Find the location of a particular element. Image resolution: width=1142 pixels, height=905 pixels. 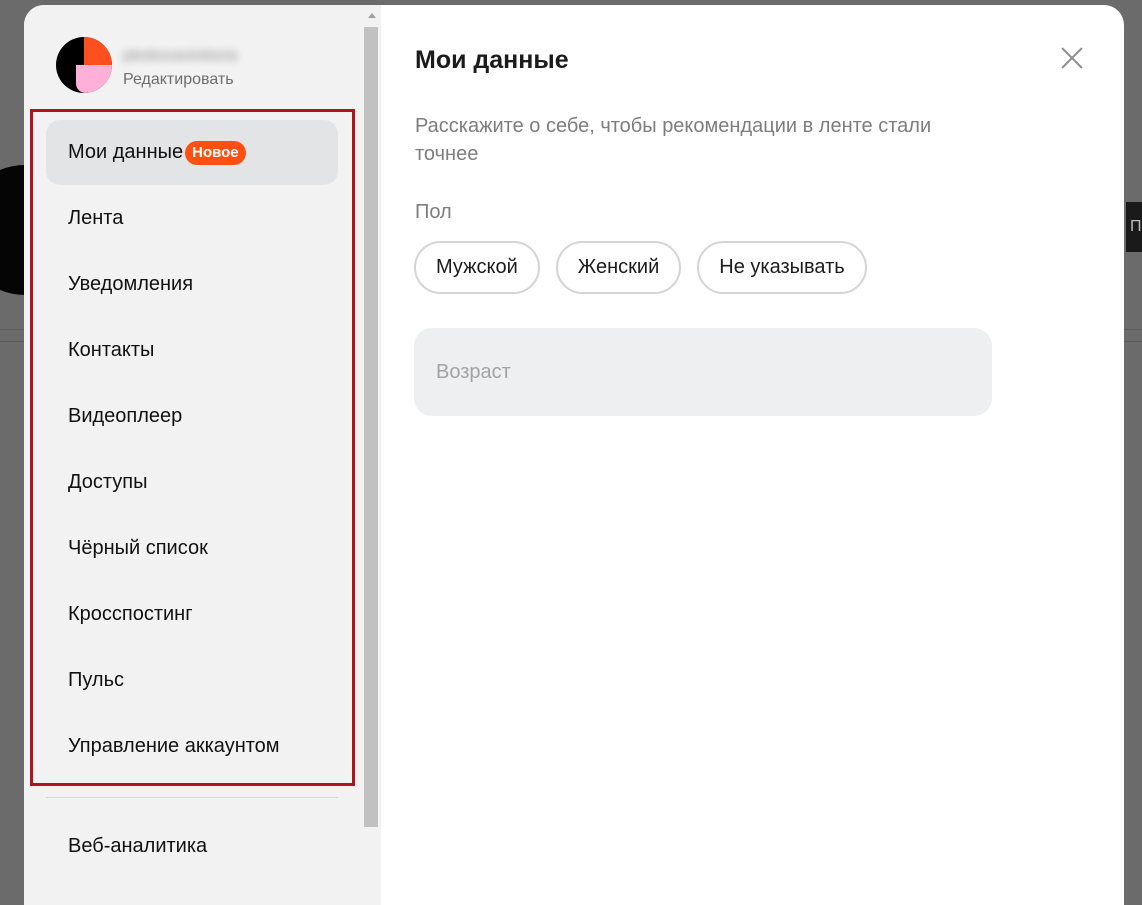

age-input is located at coordinates (703, 372).